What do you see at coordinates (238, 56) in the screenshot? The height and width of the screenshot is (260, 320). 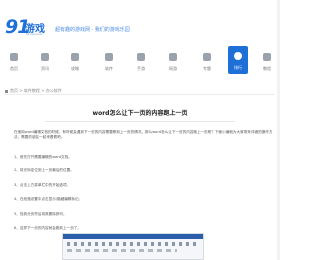 I see `ranking-icon` at bounding box center [238, 56].